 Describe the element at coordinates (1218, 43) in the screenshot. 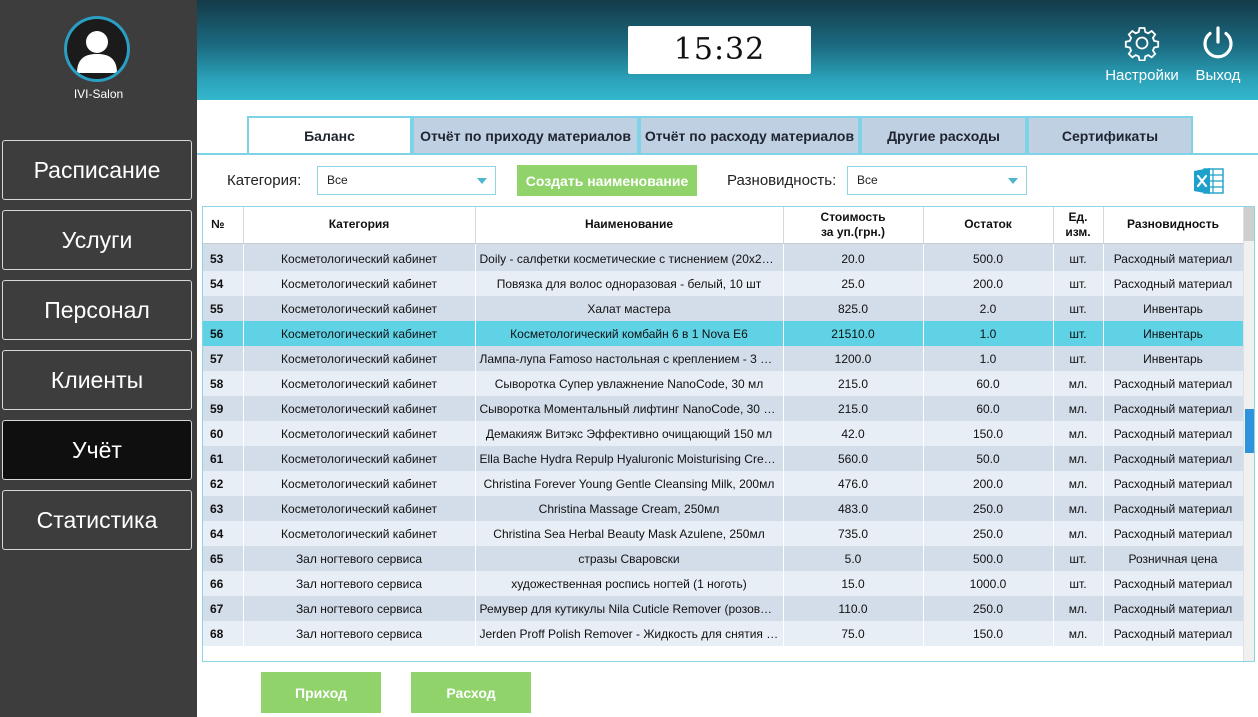

I see `power-icon` at that location.